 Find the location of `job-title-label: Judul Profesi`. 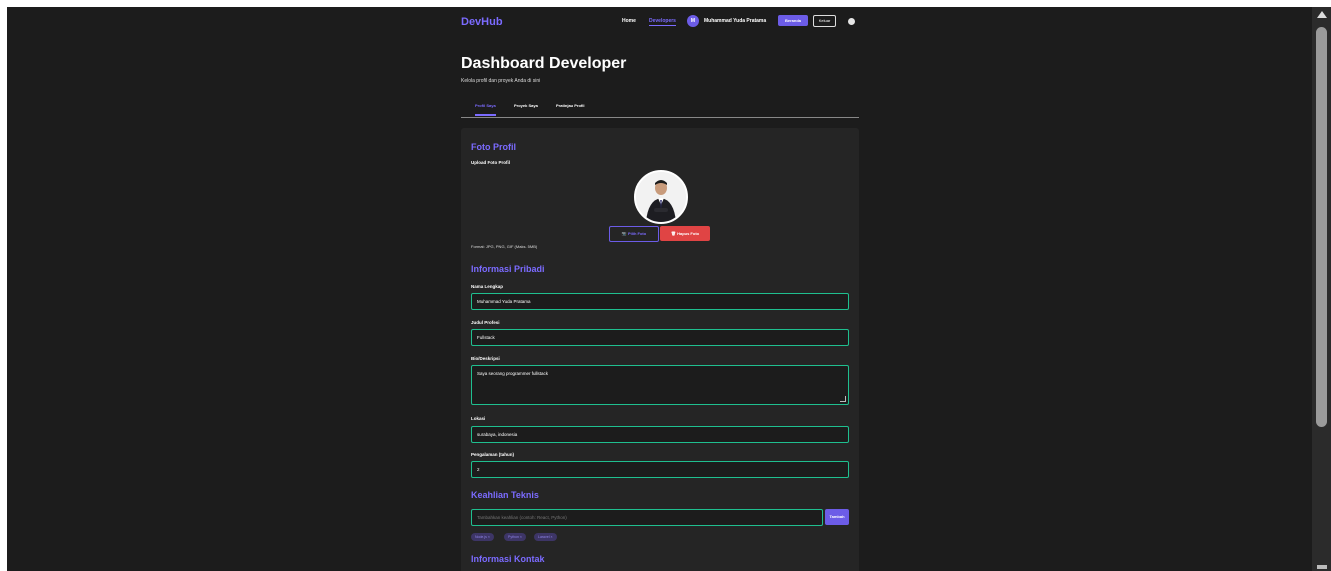

job-title-label: Judul Profesi is located at coordinates (485, 322).